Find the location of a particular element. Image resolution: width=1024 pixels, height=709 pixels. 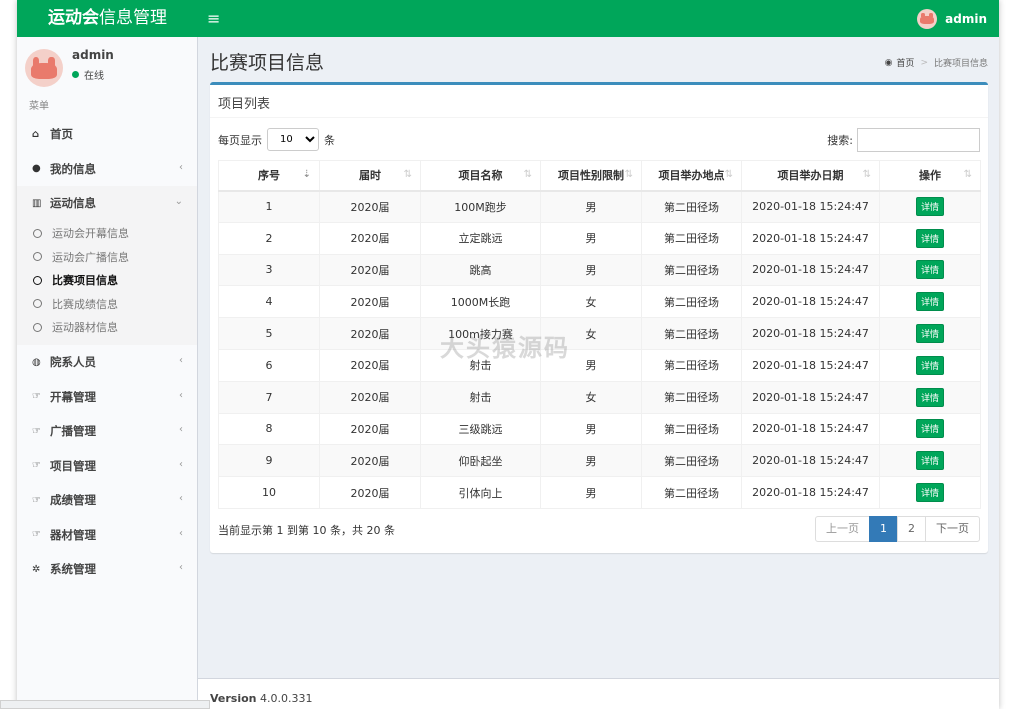

users-icon: ◍ is located at coordinates (36, 362).